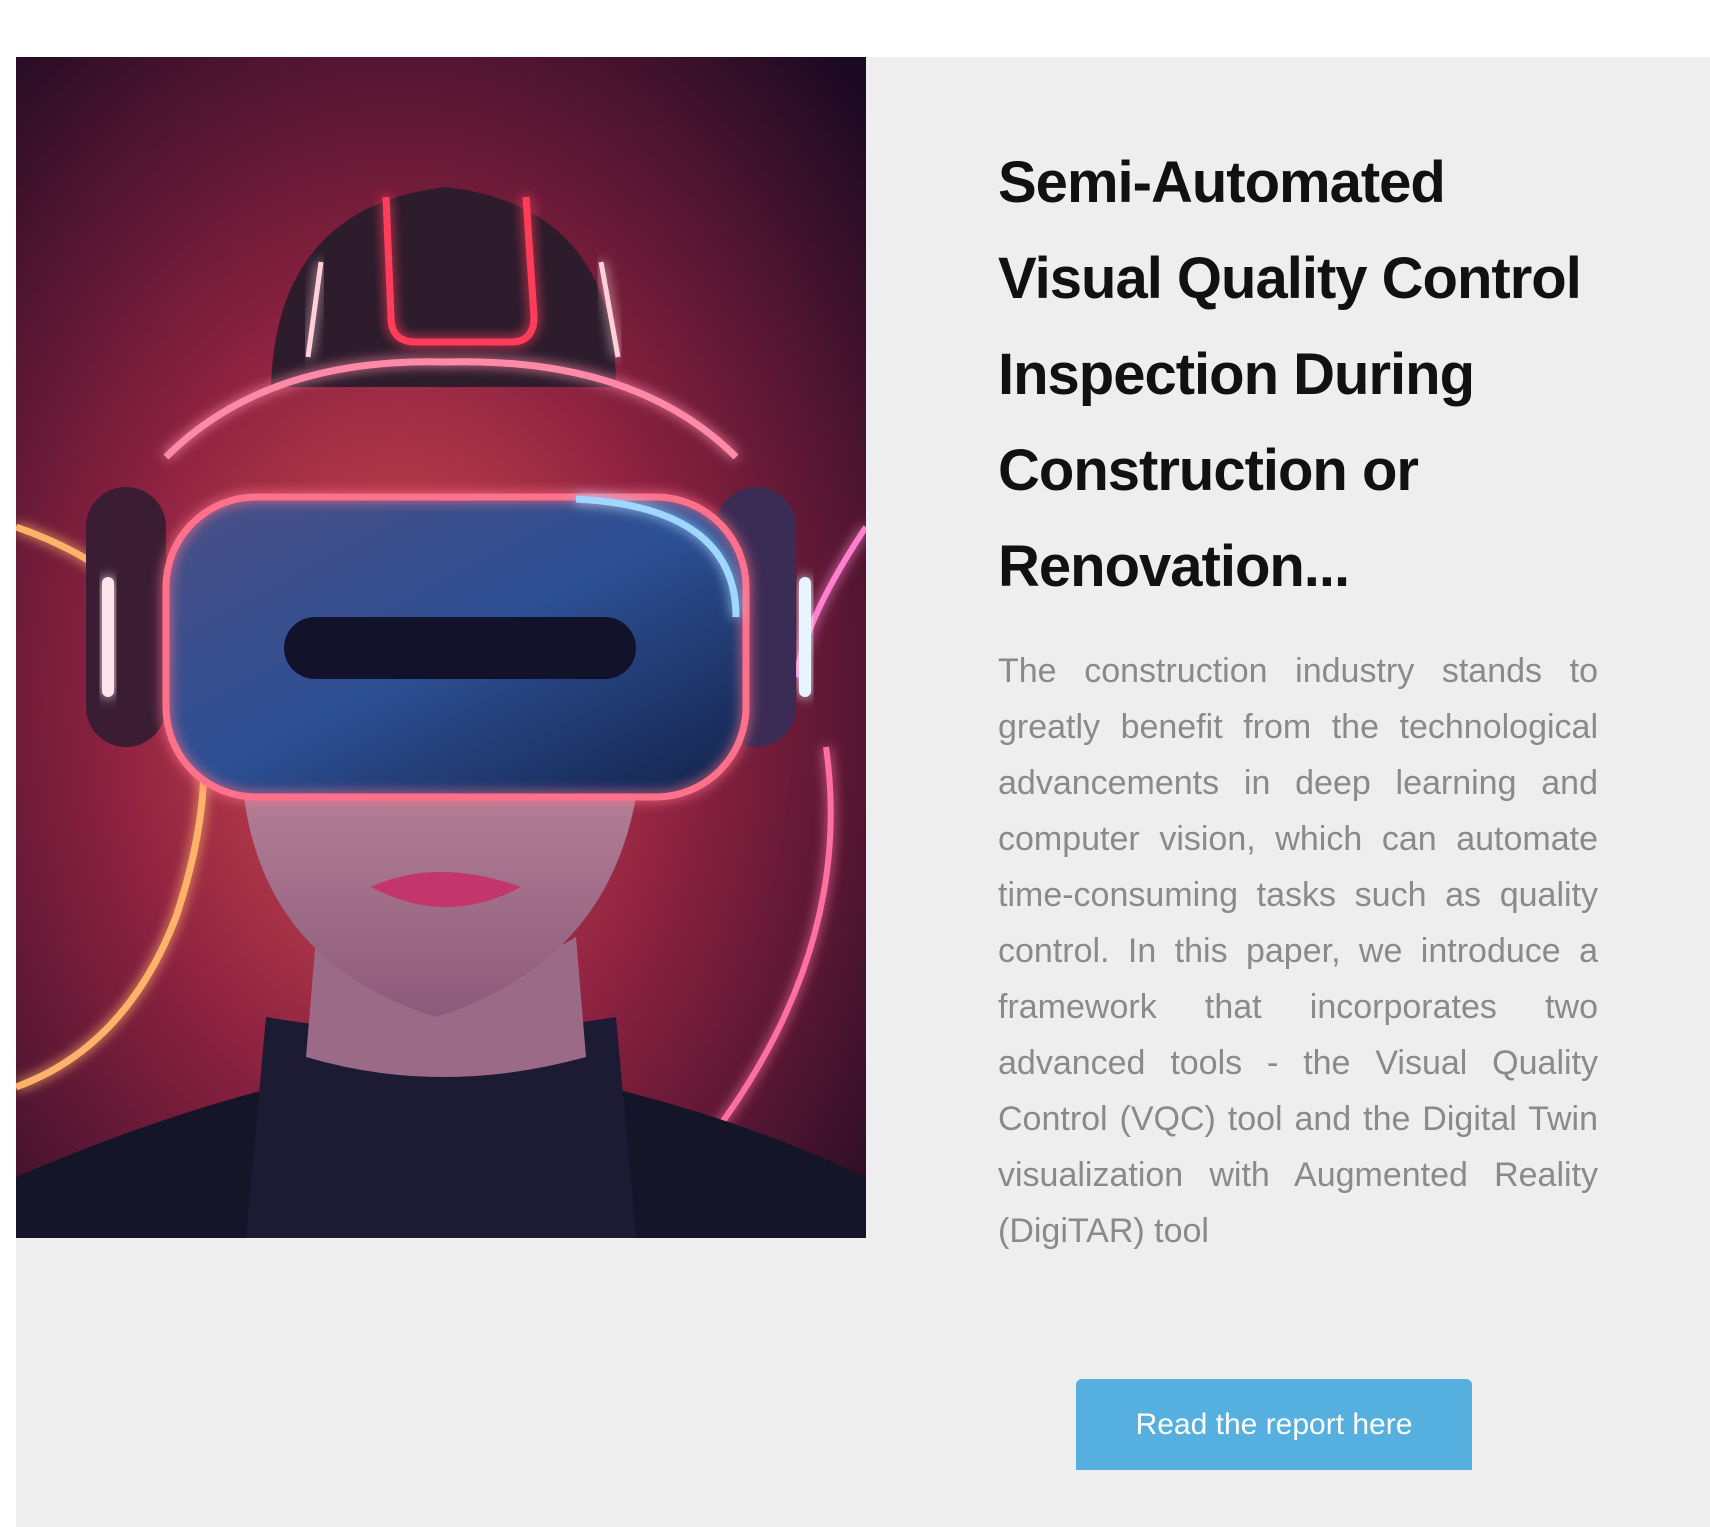 The width and height of the screenshot is (1710, 1527). Describe the element at coordinates (1274, 1424) in the screenshot. I see `read-report-button: Read the report here` at that location.